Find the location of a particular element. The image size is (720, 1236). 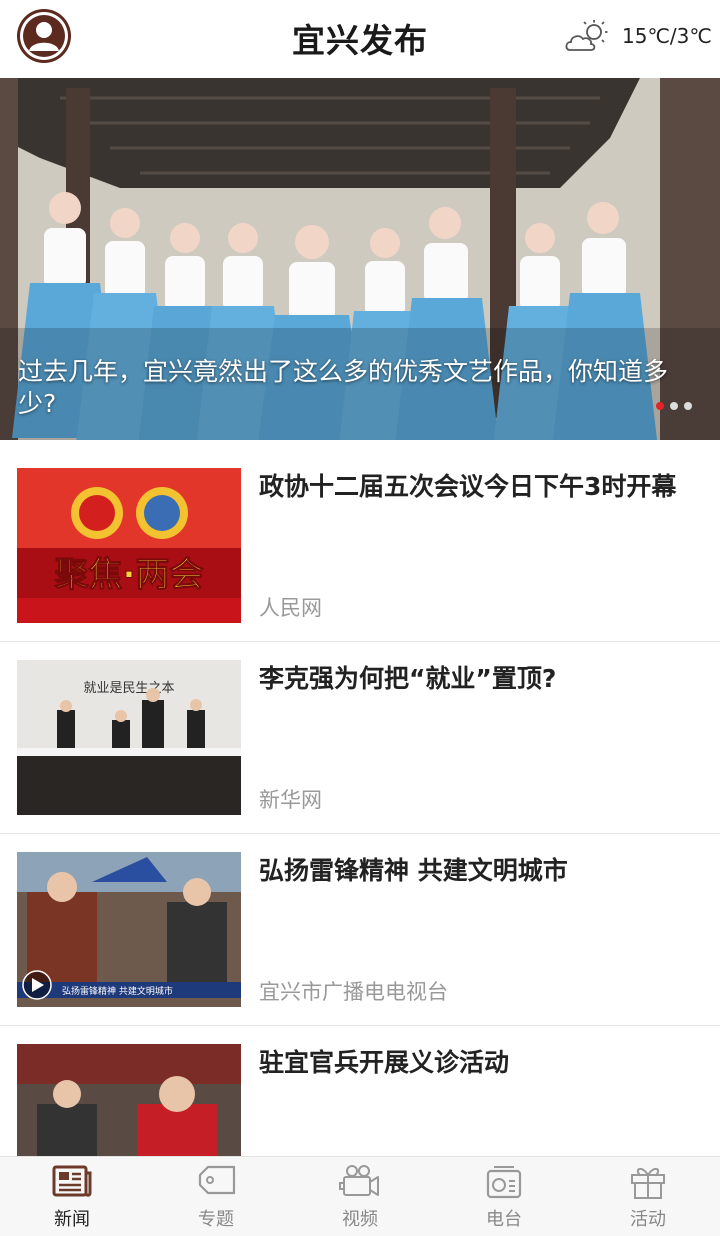

news-title: 政协十二届五次会议今日下午3时开幕 is located at coordinates (468, 486).